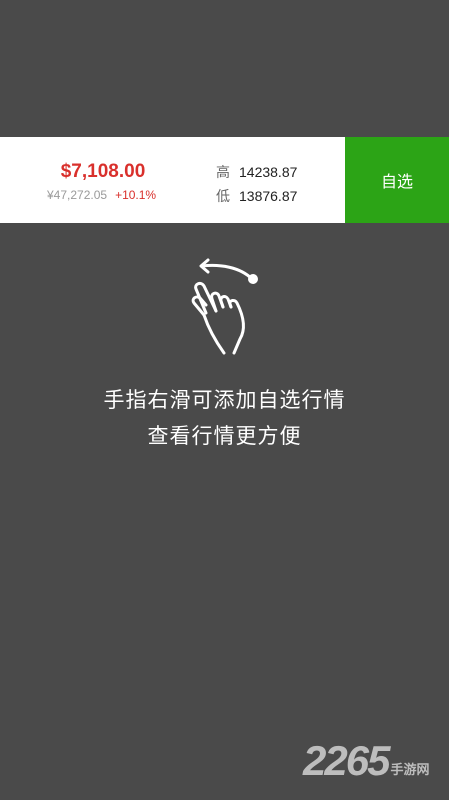 The width and height of the screenshot is (449, 800). Describe the element at coordinates (224, 400) in the screenshot. I see `hint-line-1: 手指右滑可添加自选行情` at that location.